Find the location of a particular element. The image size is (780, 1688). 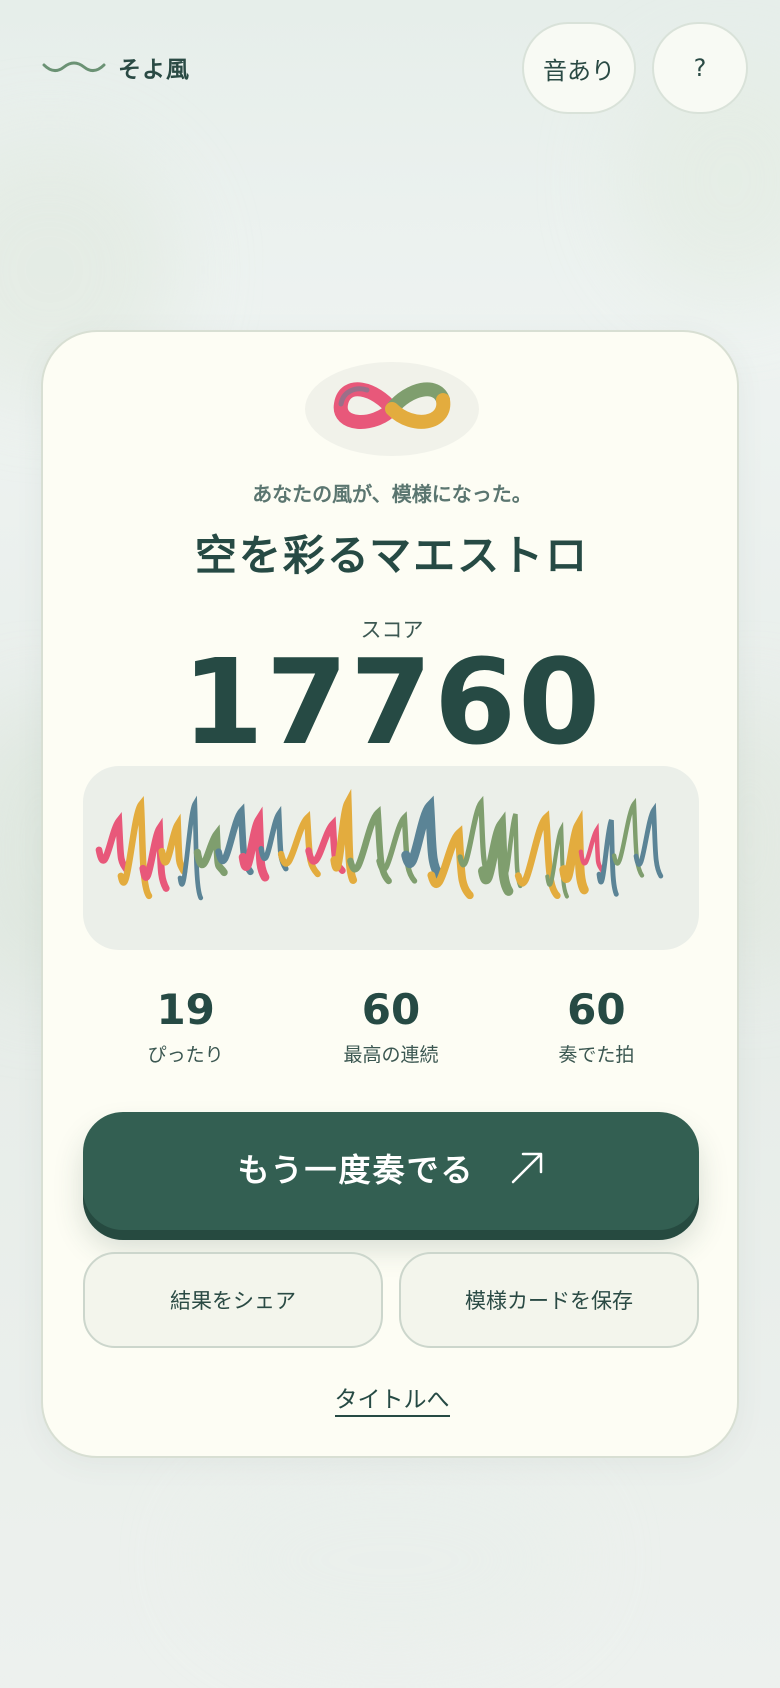

app-name: そよ風 is located at coordinates (154, 70).